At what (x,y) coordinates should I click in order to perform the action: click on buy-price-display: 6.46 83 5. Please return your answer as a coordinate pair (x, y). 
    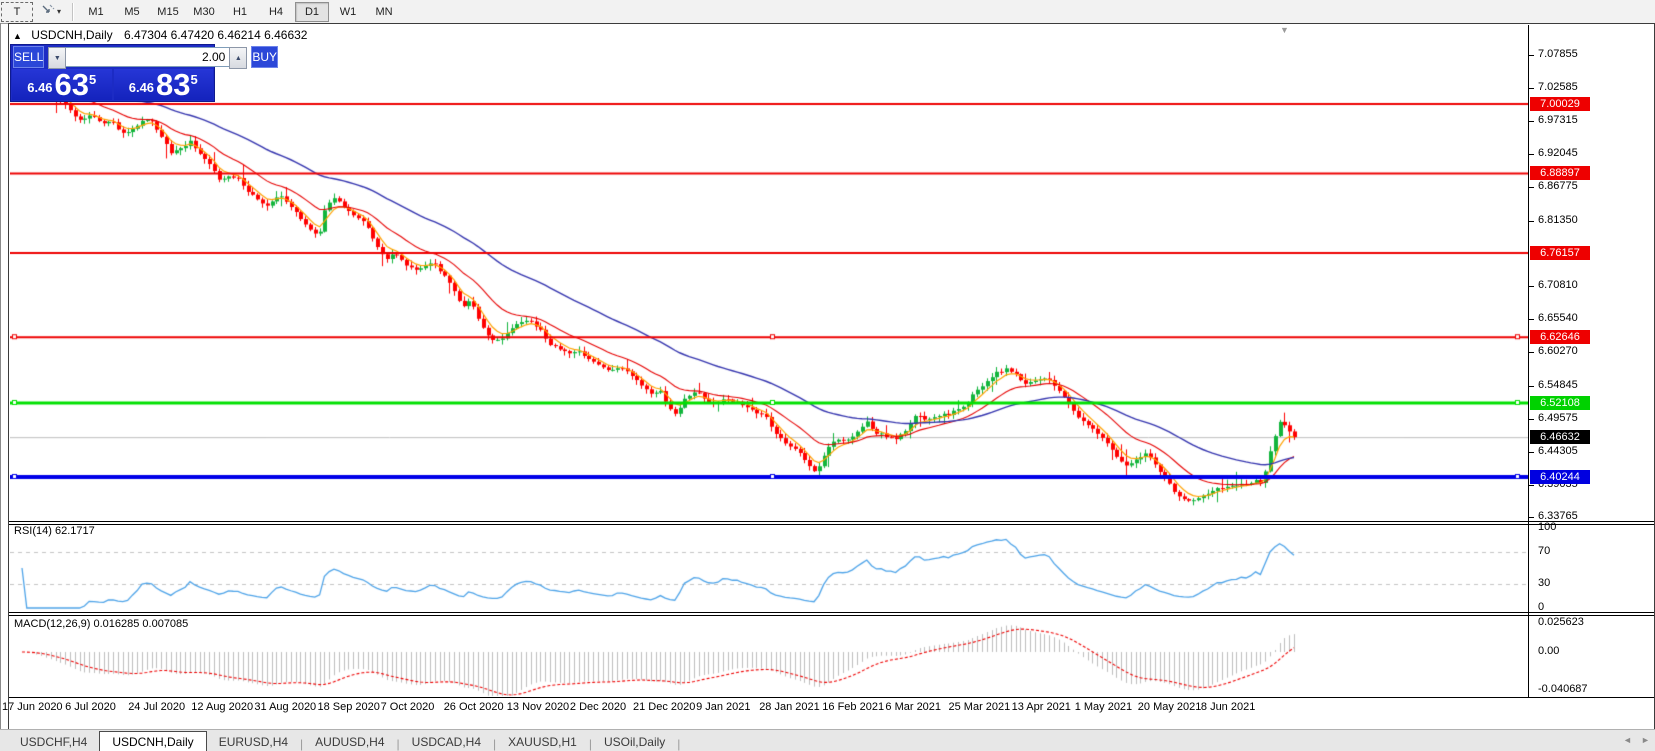
    Looking at the image, I should click on (163, 84).